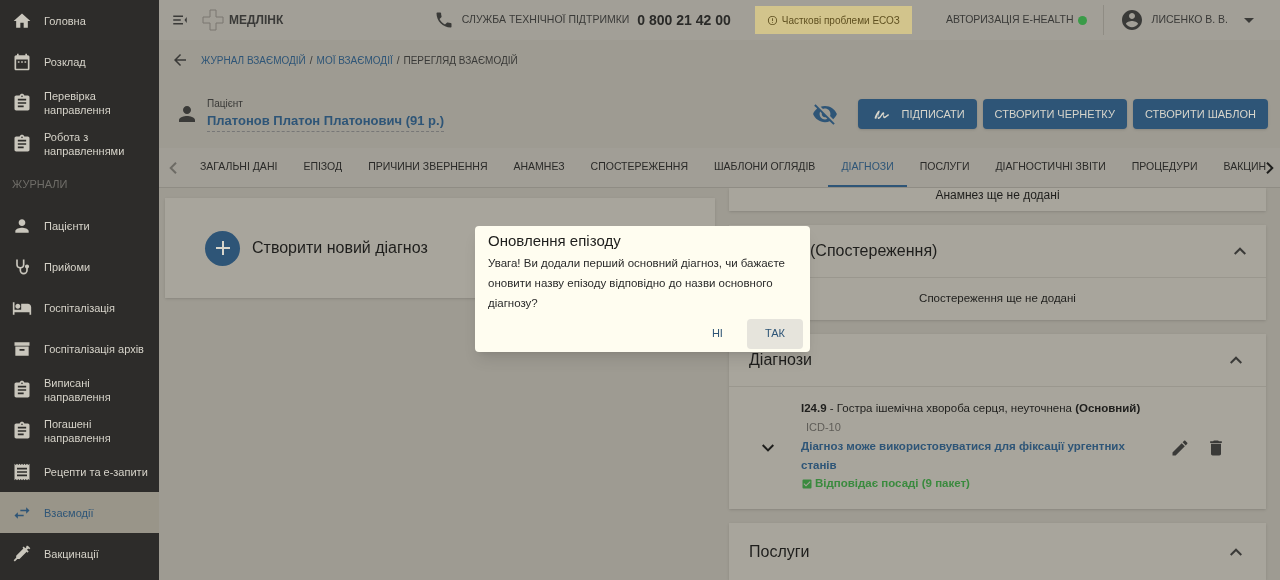  What do you see at coordinates (539, 167) in the screenshot?
I see `tab: АНАМНЕЗ` at bounding box center [539, 167].